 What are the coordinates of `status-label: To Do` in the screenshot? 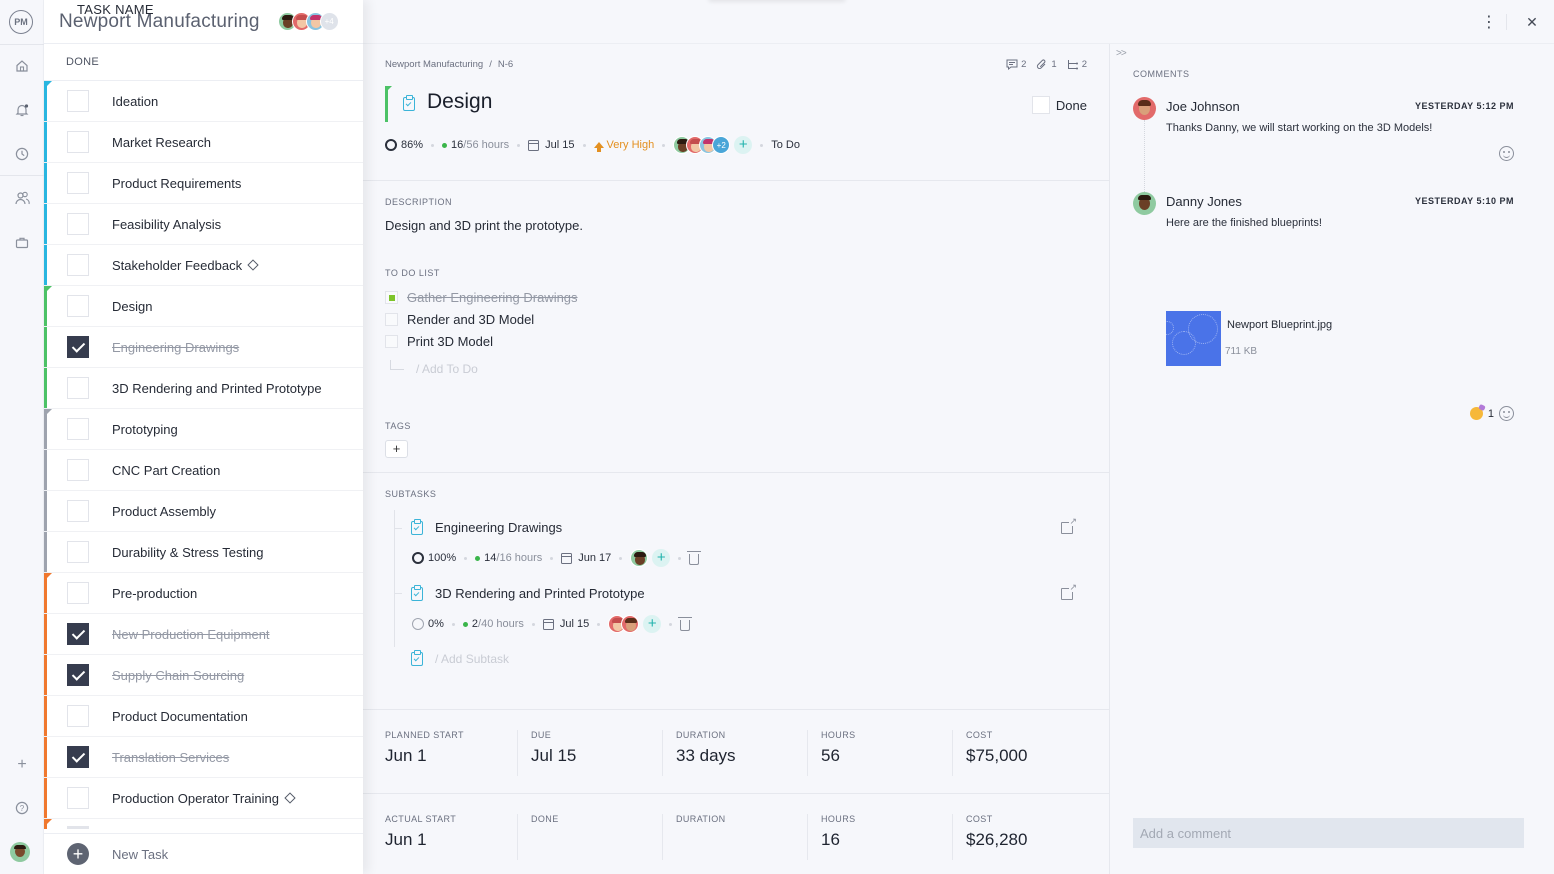 It's located at (785, 145).